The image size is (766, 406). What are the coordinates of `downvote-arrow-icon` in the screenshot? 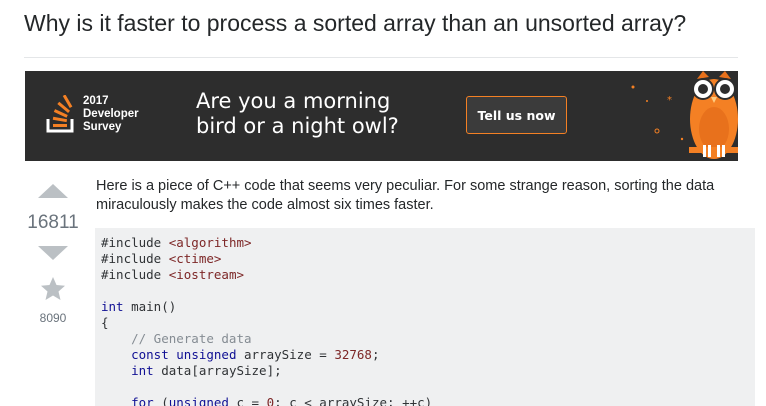 It's located at (53, 253).